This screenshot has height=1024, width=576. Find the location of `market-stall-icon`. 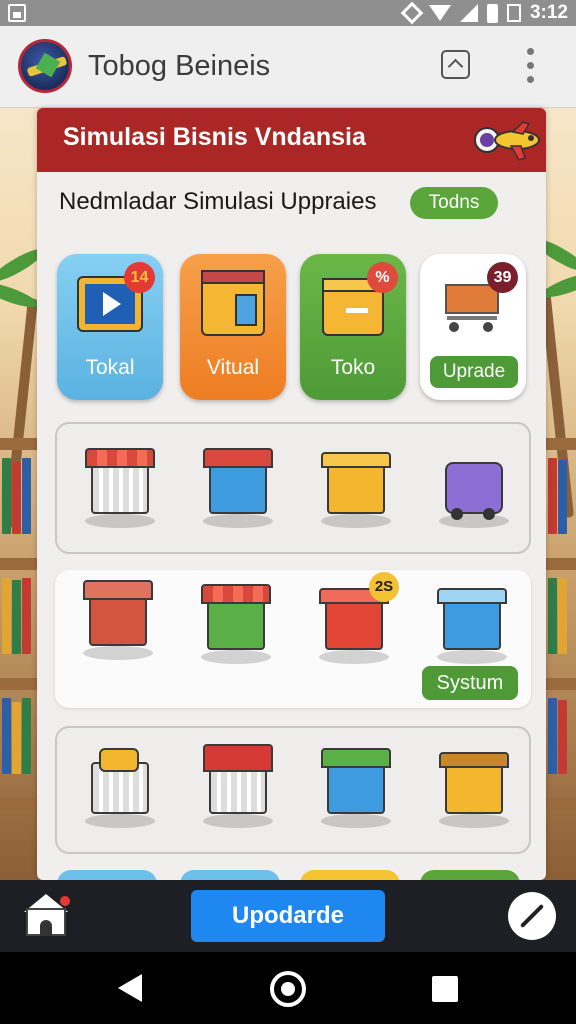

market-stall-icon is located at coordinates (236, 622).